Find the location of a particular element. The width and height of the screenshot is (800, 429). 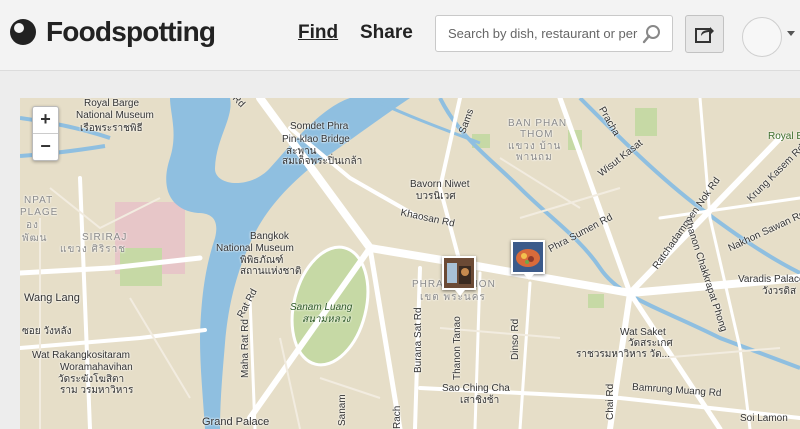

map-label: THOM is located at coordinates (537, 134).